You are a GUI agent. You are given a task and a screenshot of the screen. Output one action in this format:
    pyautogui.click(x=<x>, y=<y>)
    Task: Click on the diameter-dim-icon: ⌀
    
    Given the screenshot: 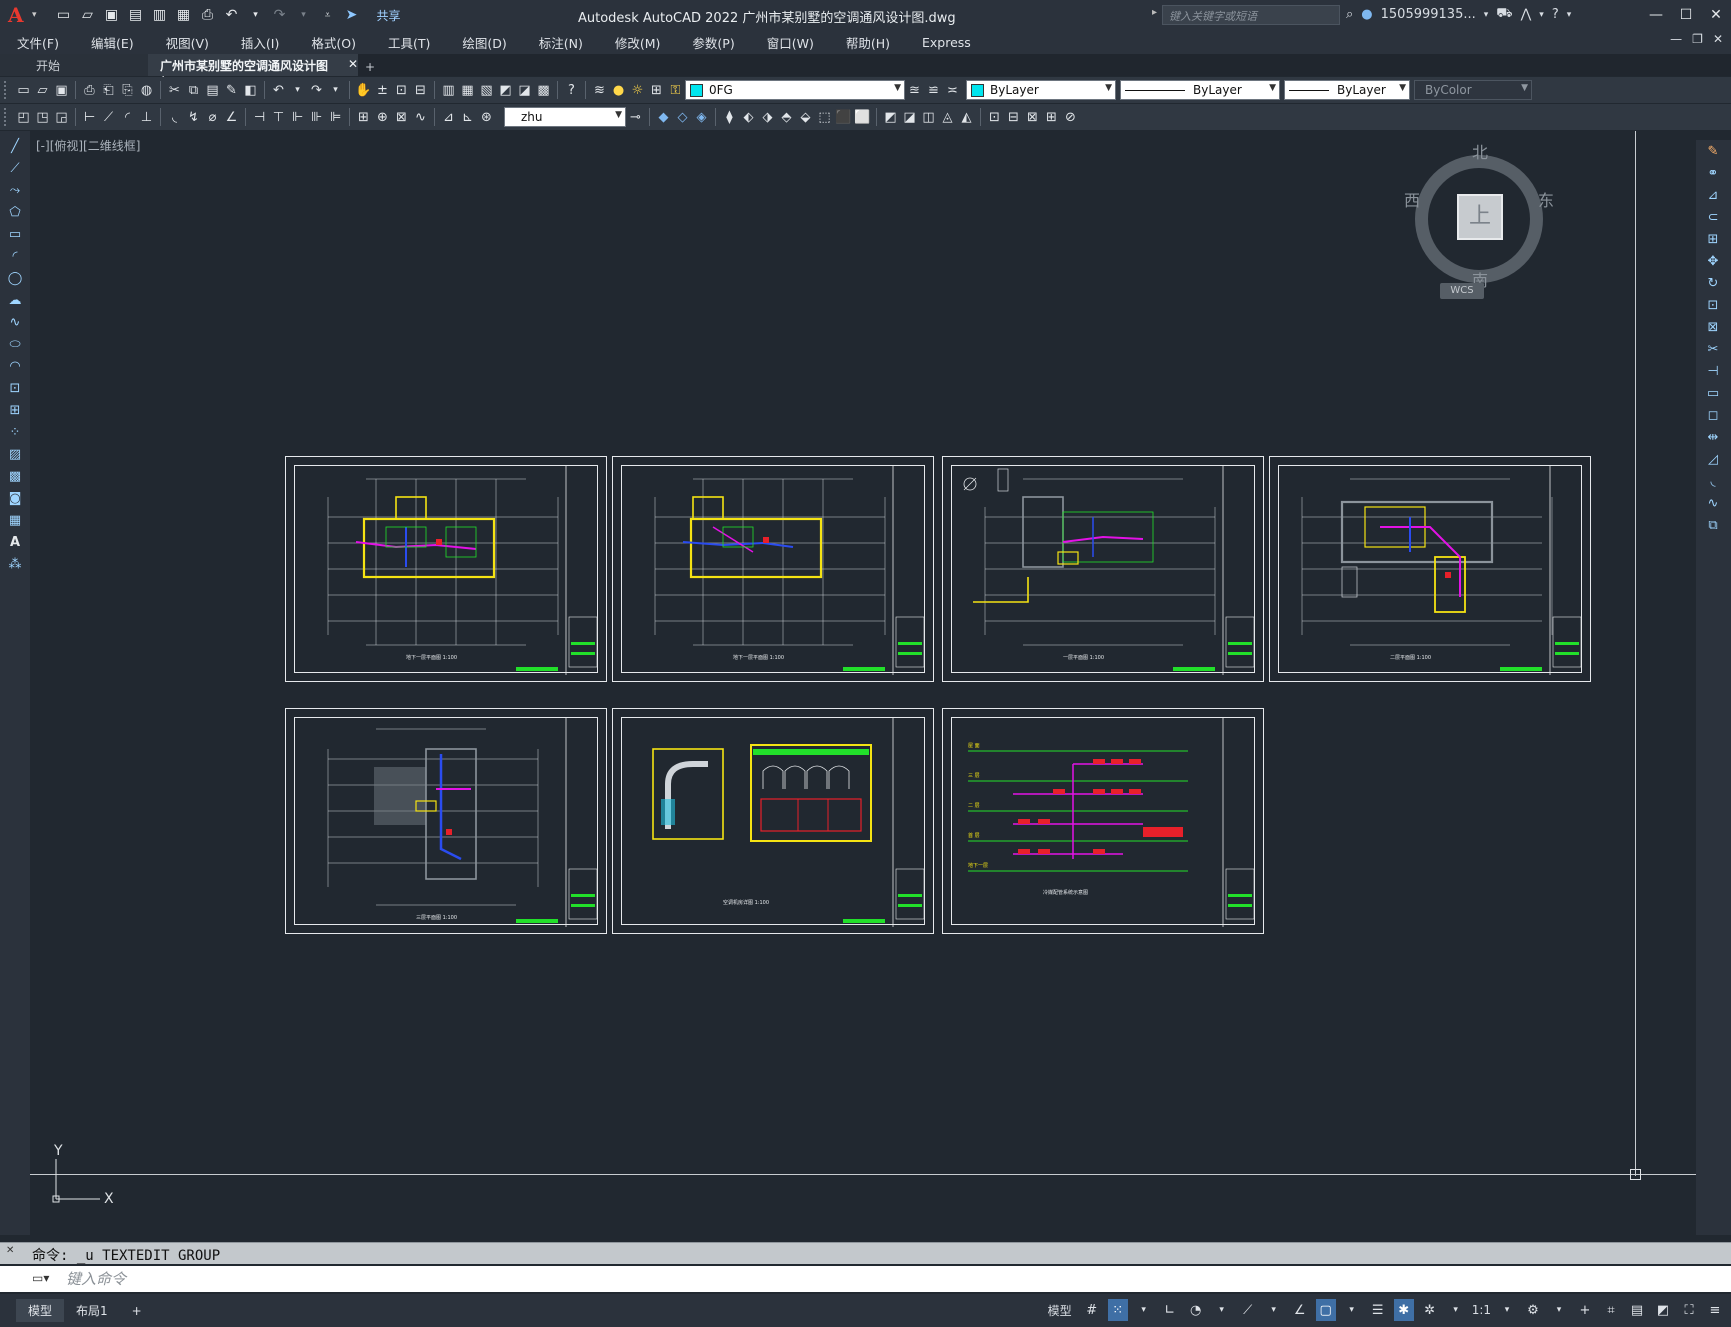 What is the action you would take?
    pyautogui.click(x=212, y=117)
    